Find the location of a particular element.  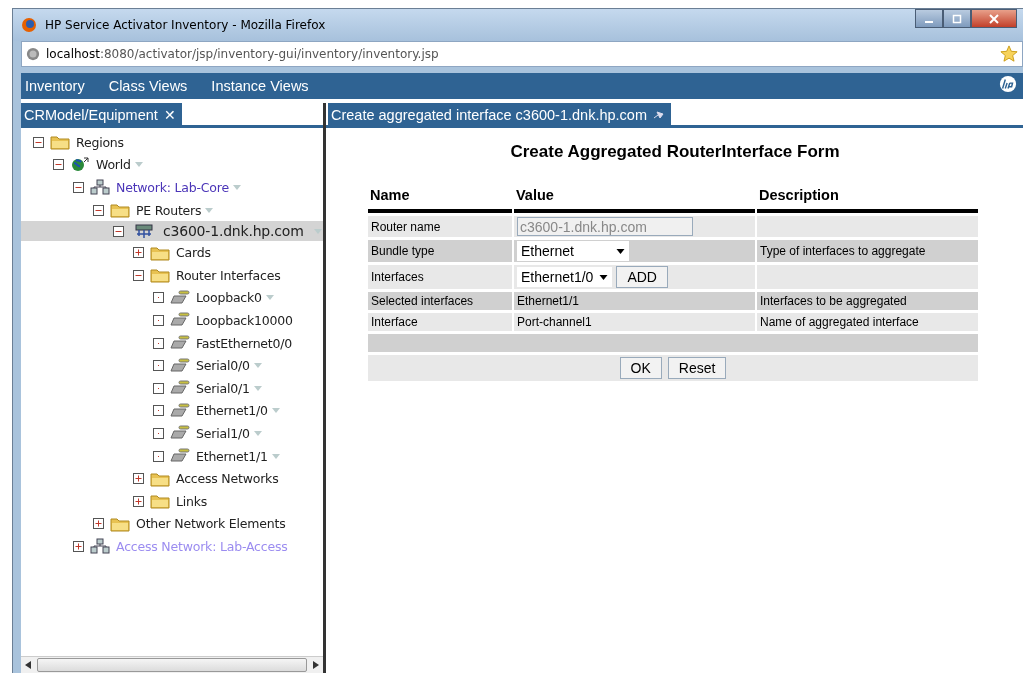

tree-label: PE Routers is located at coordinates (169, 210).